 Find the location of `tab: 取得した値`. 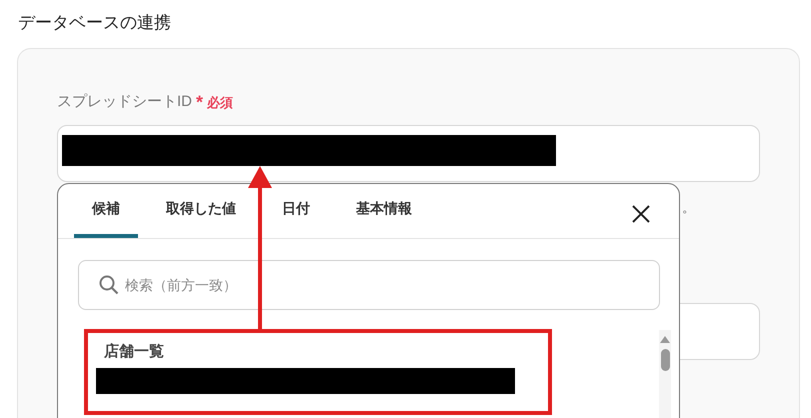

tab: 取得した値 is located at coordinates (201, 211).